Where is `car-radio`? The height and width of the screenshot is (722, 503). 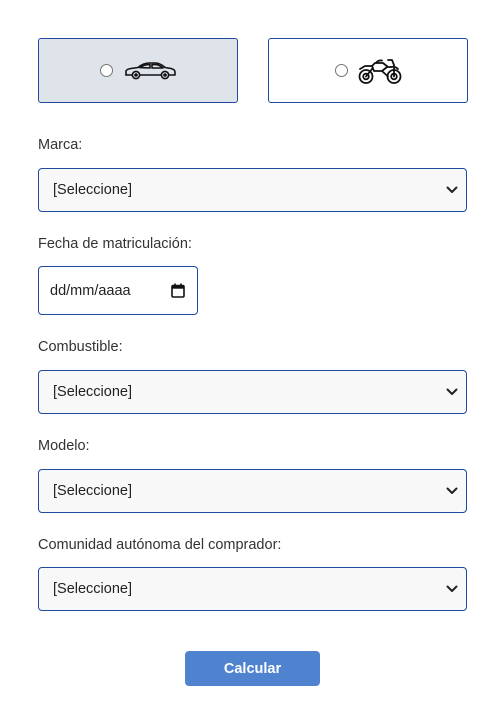
car-radio is located at coordinates (106, 70).